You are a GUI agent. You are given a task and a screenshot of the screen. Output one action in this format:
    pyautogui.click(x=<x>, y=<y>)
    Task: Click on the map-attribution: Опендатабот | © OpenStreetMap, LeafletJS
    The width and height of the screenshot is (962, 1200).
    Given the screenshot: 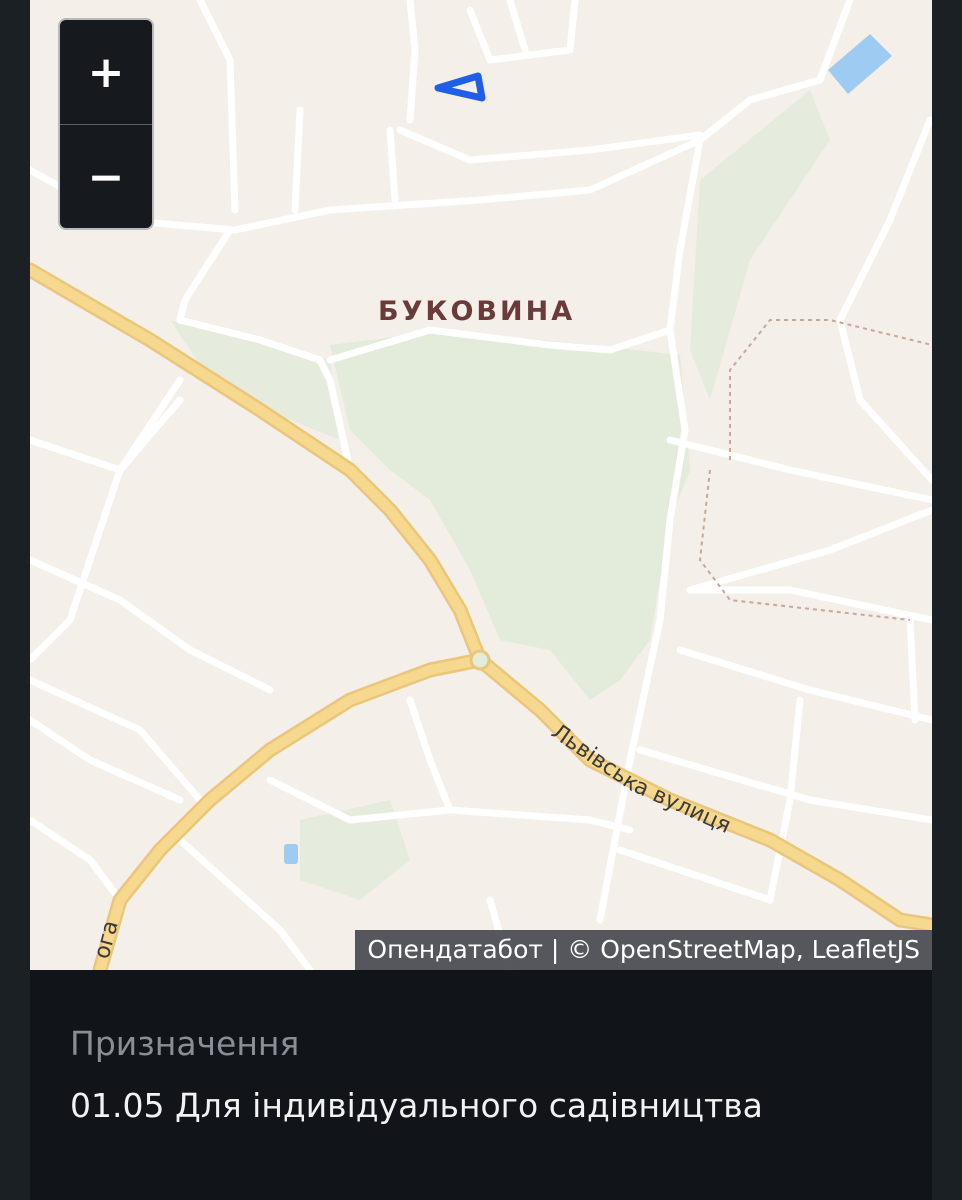 What is the action you would take?
    pyautogui.click(x=643, y=950)
    